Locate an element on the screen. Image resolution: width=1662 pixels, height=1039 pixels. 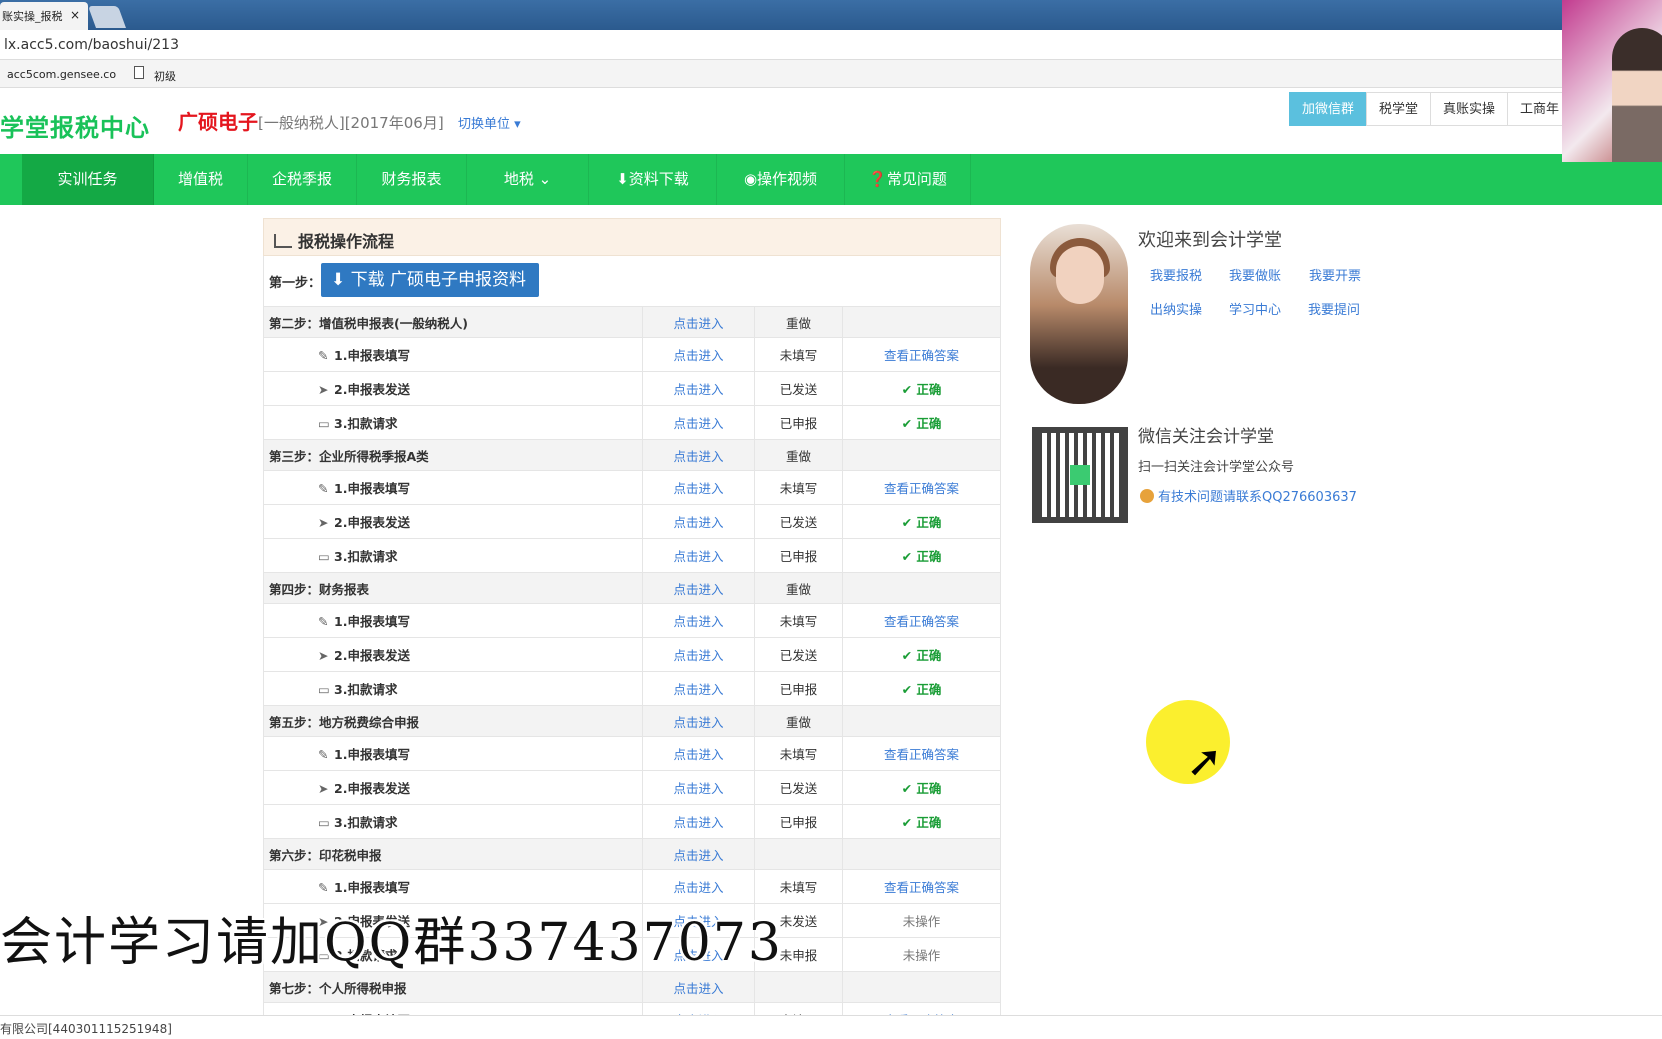
page-icon is located at coordinates (139, 72).